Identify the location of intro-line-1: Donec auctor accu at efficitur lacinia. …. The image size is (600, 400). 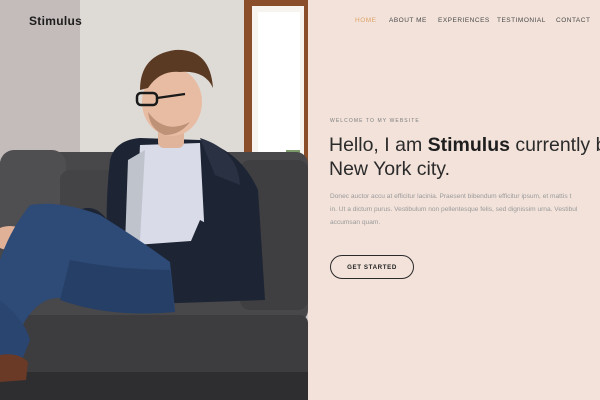
(451, 196).